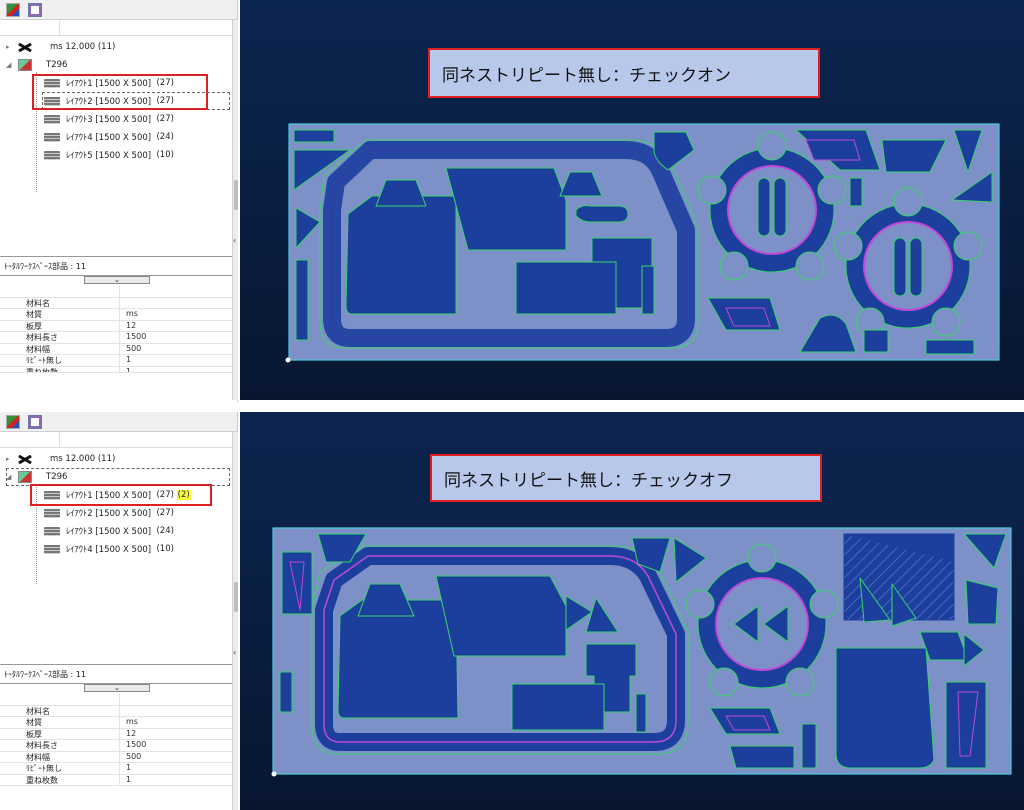 This screenshot has height=810, width=1024. I want to click on sheet-label: T296, so click(57, 65).